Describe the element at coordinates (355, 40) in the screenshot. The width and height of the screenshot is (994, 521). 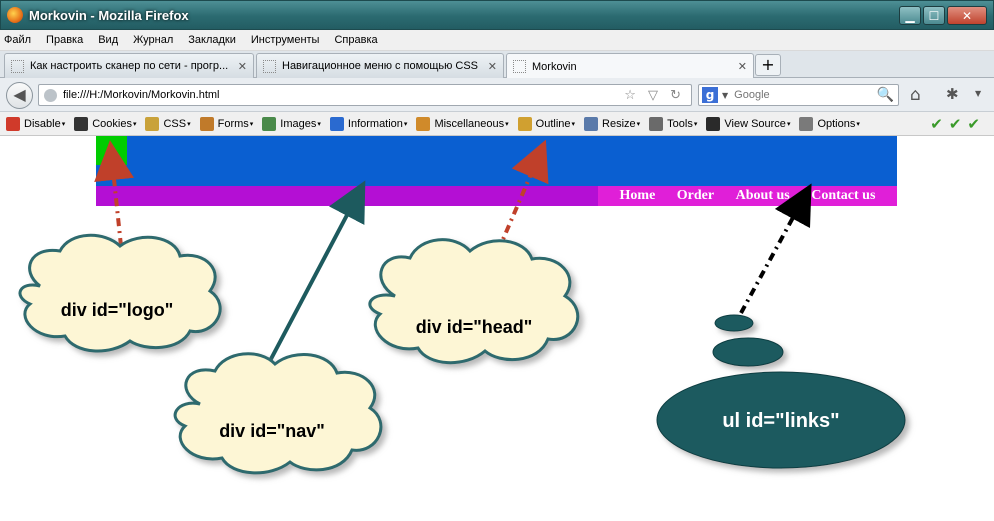
I see `menu-help: Справка` at that location.